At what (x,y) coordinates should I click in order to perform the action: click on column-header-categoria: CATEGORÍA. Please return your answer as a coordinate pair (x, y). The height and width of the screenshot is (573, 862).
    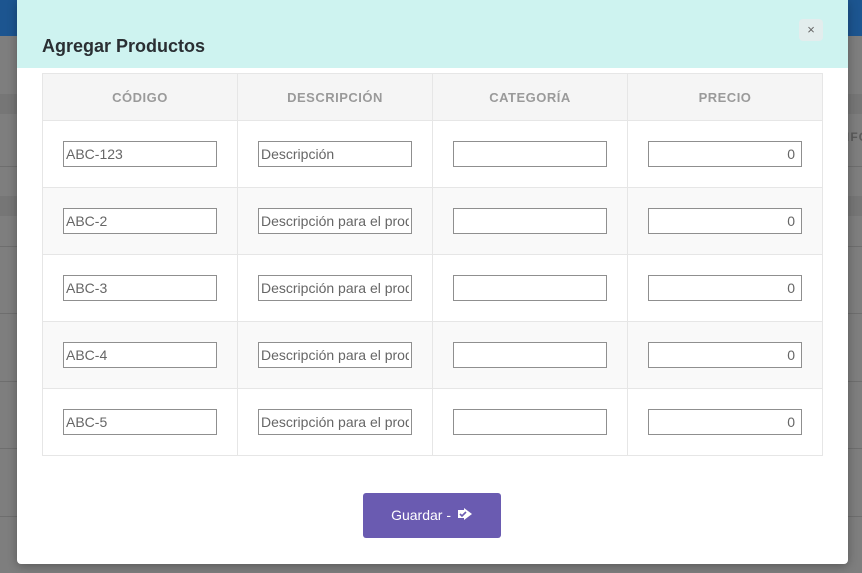
    Looking at the image, I should click on (530, 97).